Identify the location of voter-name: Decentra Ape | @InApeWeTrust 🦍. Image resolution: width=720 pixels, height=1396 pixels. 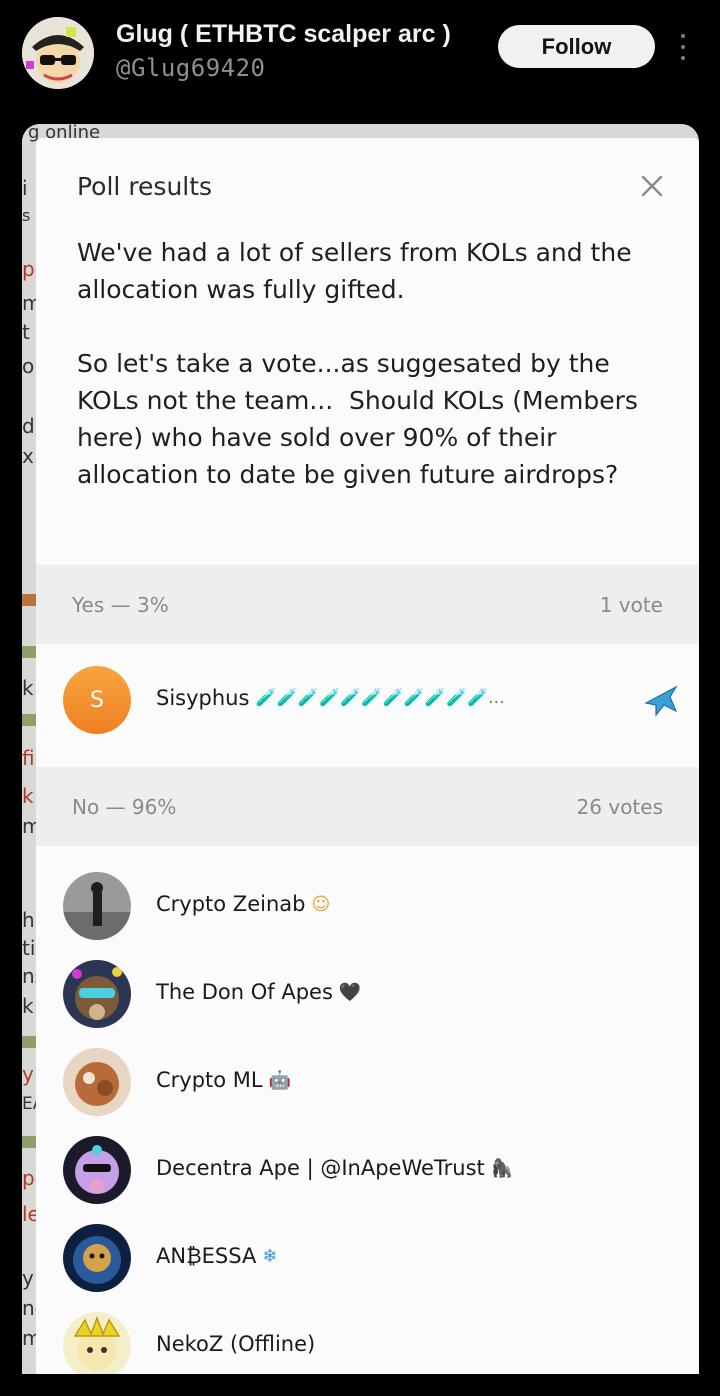
(334, 1168).